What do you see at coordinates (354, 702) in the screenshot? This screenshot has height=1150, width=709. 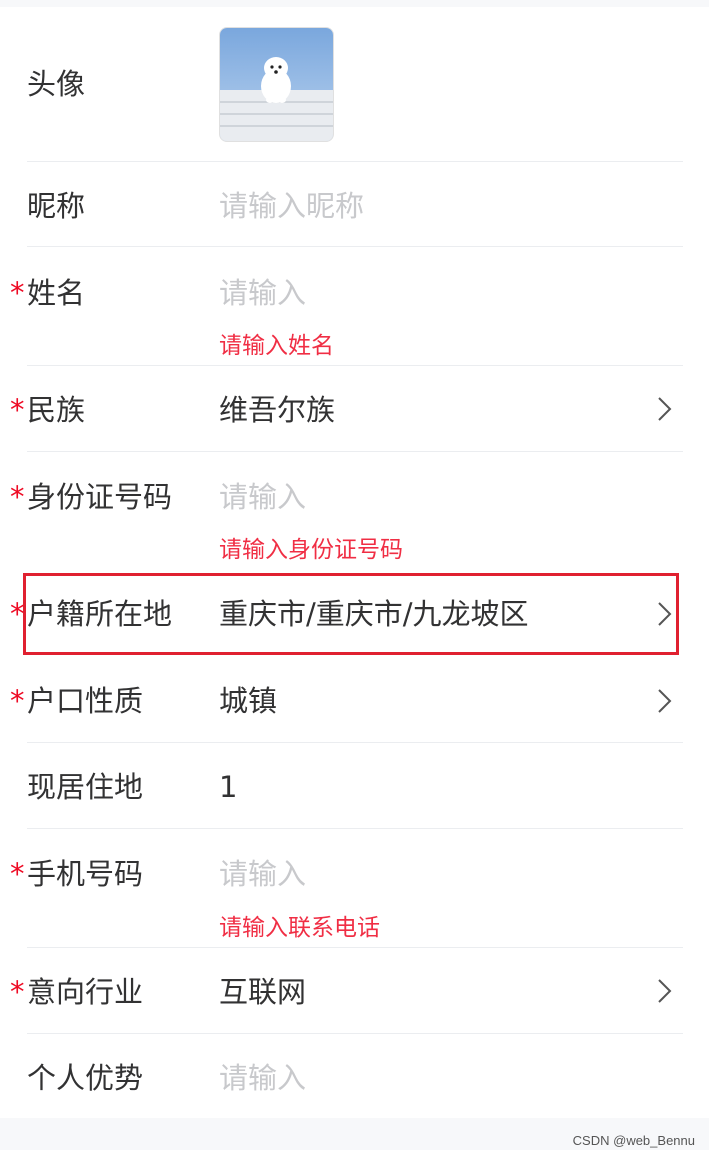 I see `household-type-row: * 户口性质 城镇` at bounding box center [354, 702].